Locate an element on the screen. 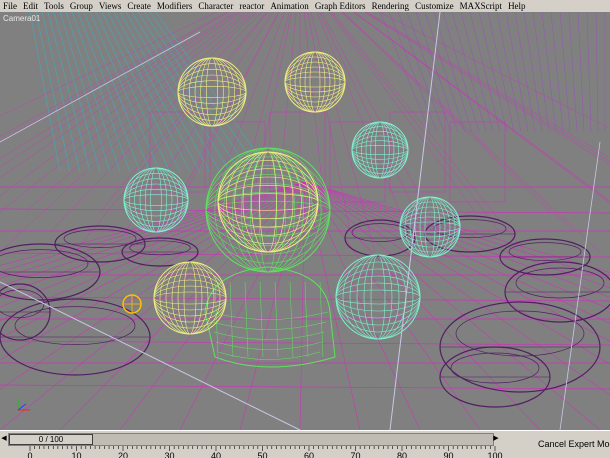  time-next-button: ▶ is located at coordinates (496, 438).